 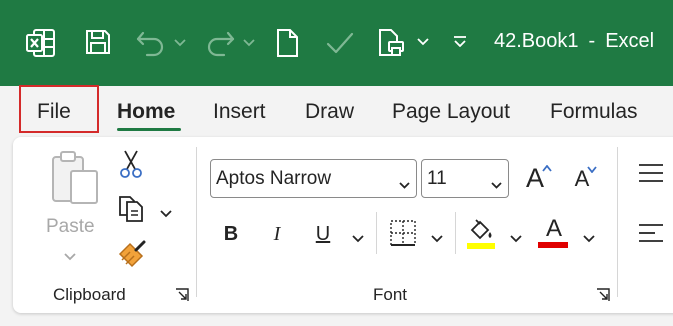 What do you see at coordinates (146, 112) in the screenshot?
I see `tab-home: Home` at bounding box center [146, 112].